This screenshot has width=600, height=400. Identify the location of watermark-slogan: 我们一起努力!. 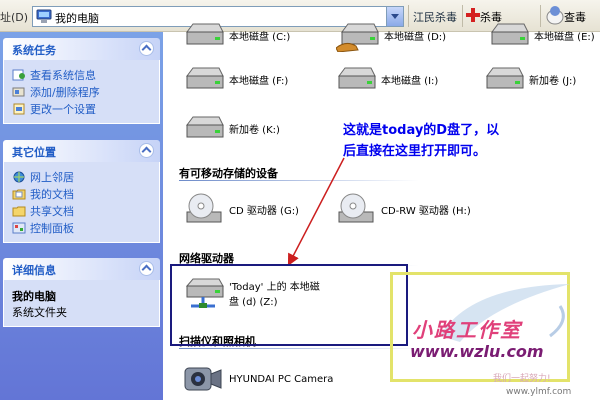
(522, 379).